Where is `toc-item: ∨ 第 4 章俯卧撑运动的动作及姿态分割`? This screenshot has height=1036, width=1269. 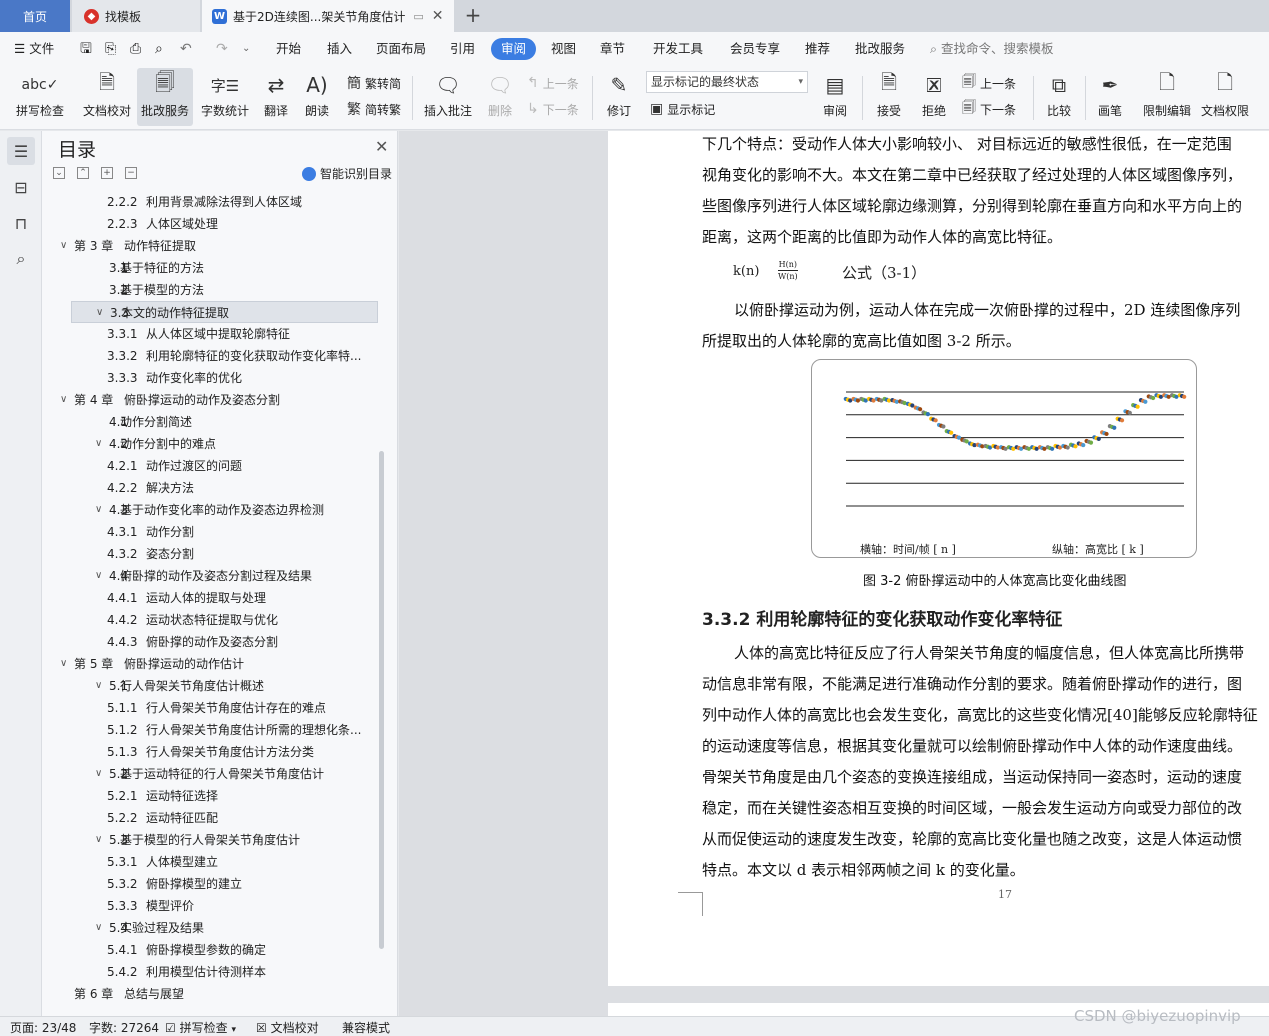 toc-item: ∨ 第 4 章俯卧撑运动的动作及姿态分割 is located at coordinates (209, 400).